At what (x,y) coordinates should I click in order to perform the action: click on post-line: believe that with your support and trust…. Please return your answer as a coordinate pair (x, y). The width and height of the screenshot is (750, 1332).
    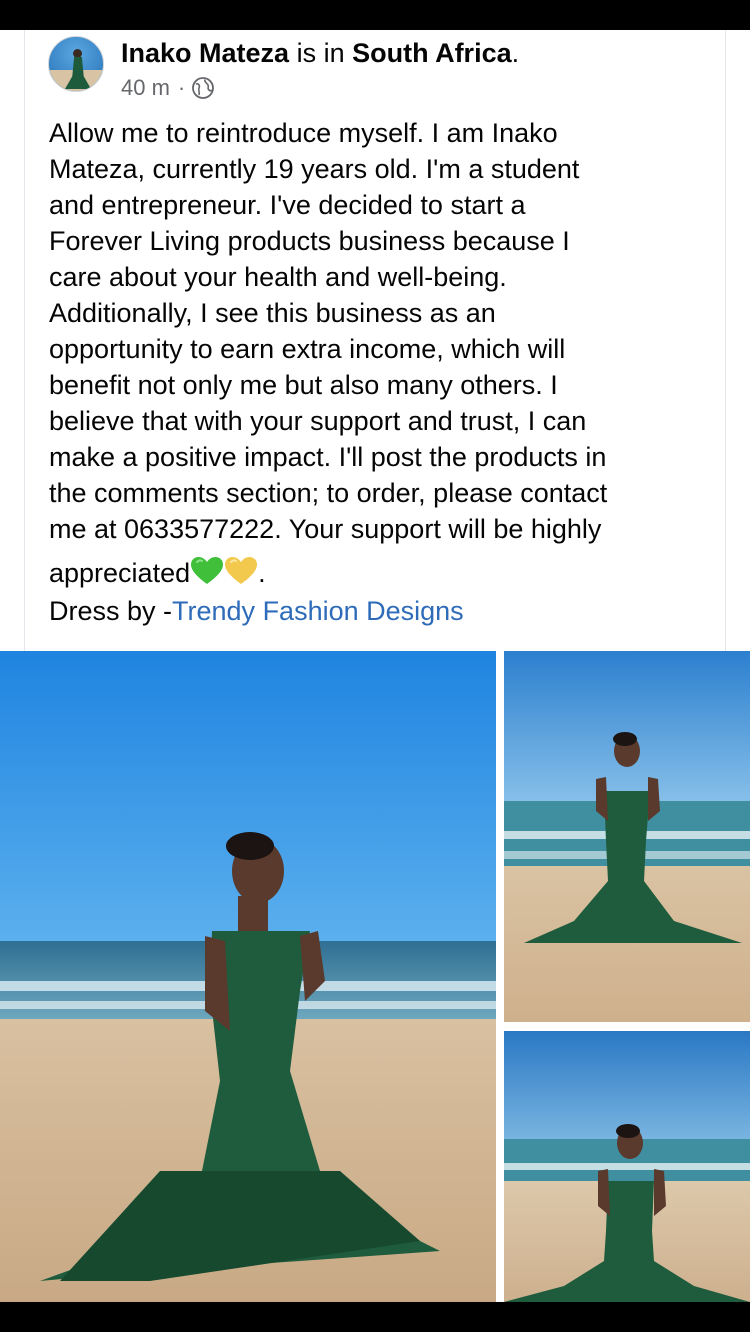
    Looking at the image, I should click on (318, 421).